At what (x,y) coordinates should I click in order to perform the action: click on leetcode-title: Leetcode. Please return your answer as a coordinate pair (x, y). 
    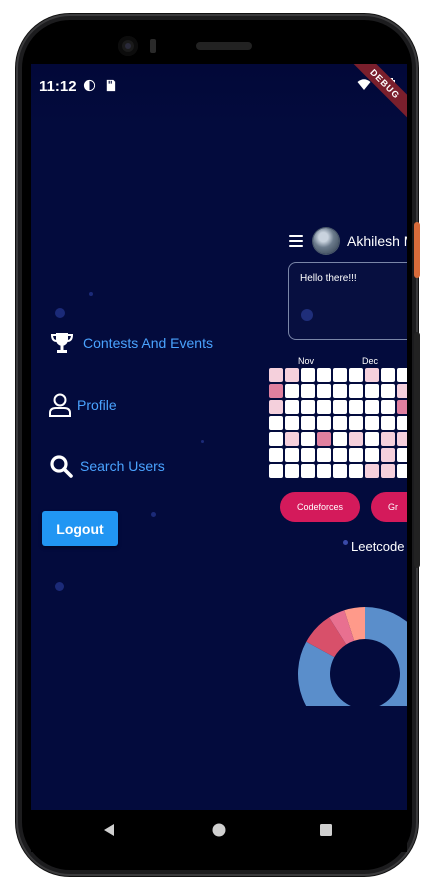
    Looking at the image, I should click on (378, 546).